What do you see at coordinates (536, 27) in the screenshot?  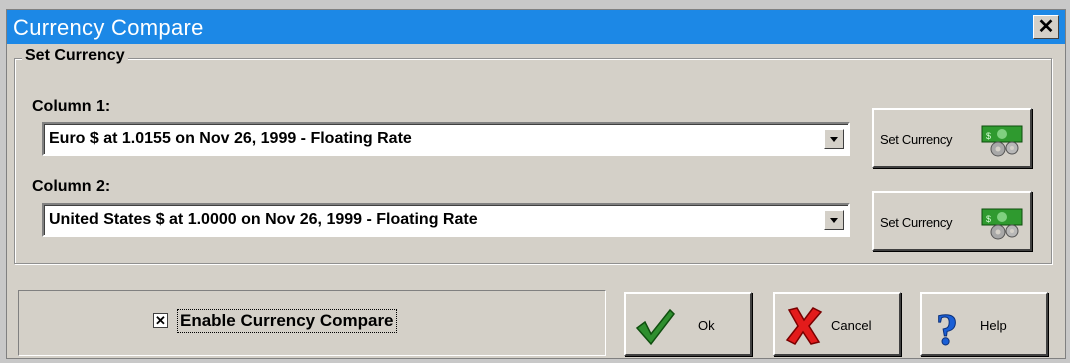 I see `title-bar: Currency Compare ✕` at bounding box center [536, 27].